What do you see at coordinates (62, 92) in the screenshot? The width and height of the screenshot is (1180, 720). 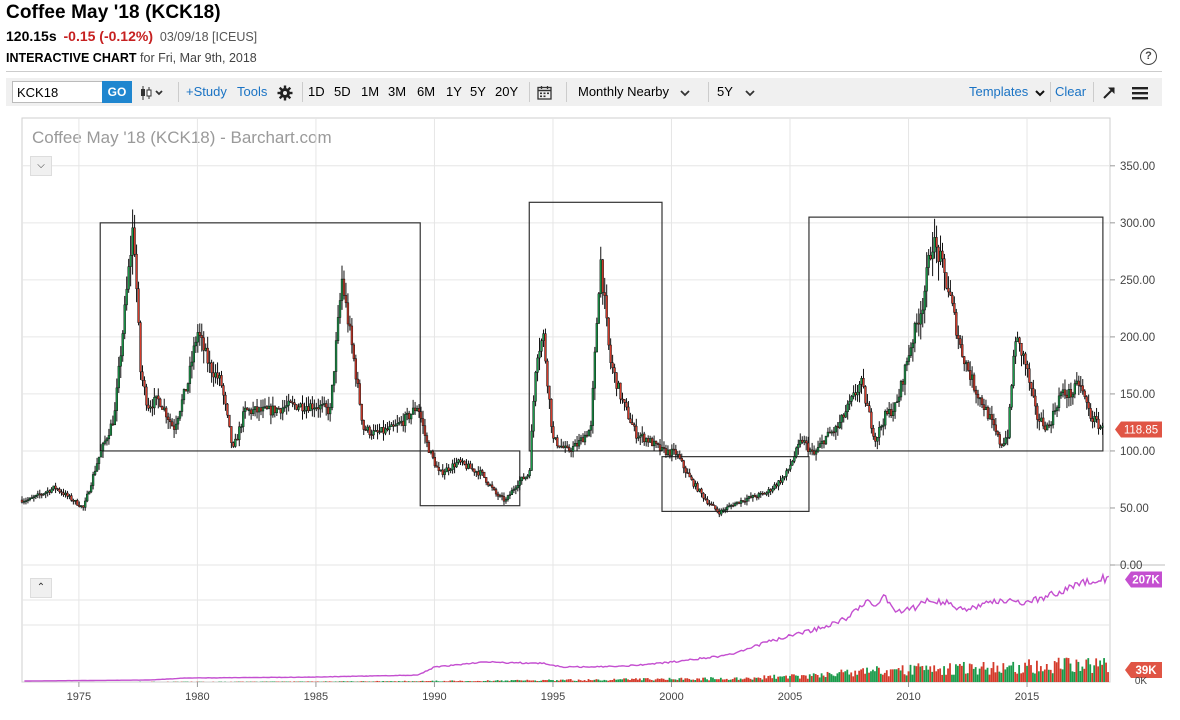 I see `symbol-input` at bounding box center [62, 92].